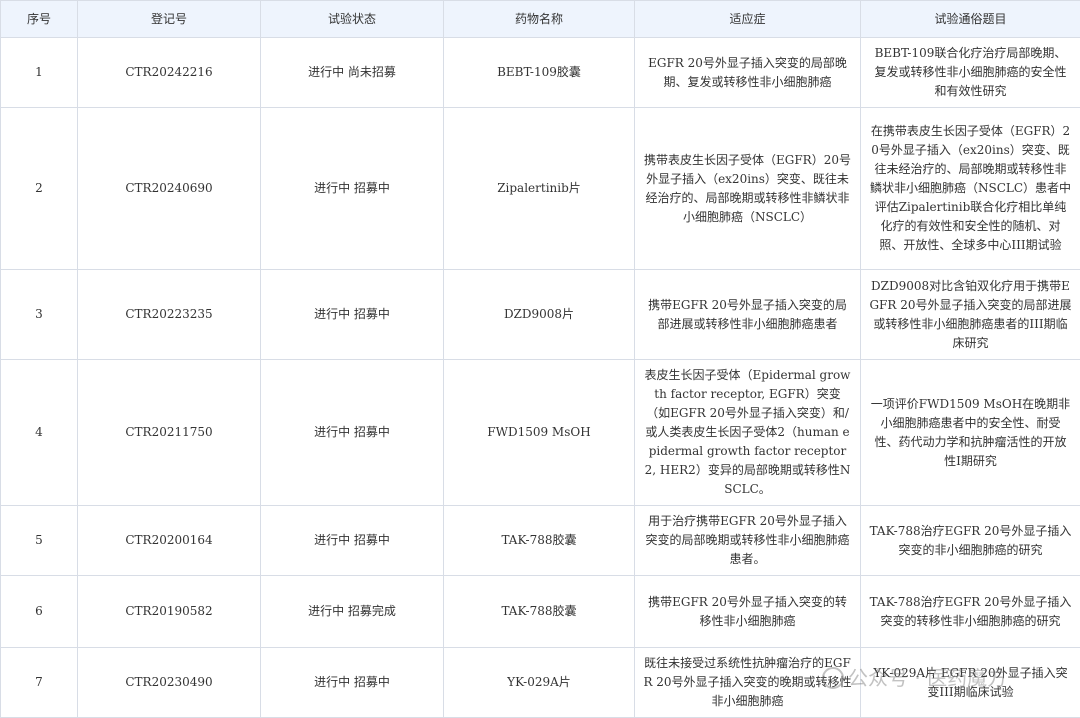 The height and width of the screenshot is (718, 1080). What do you see at coordinates (39, 314) in the screenshot?
I see `cell-no: 3` at bounding box center [39, 314].